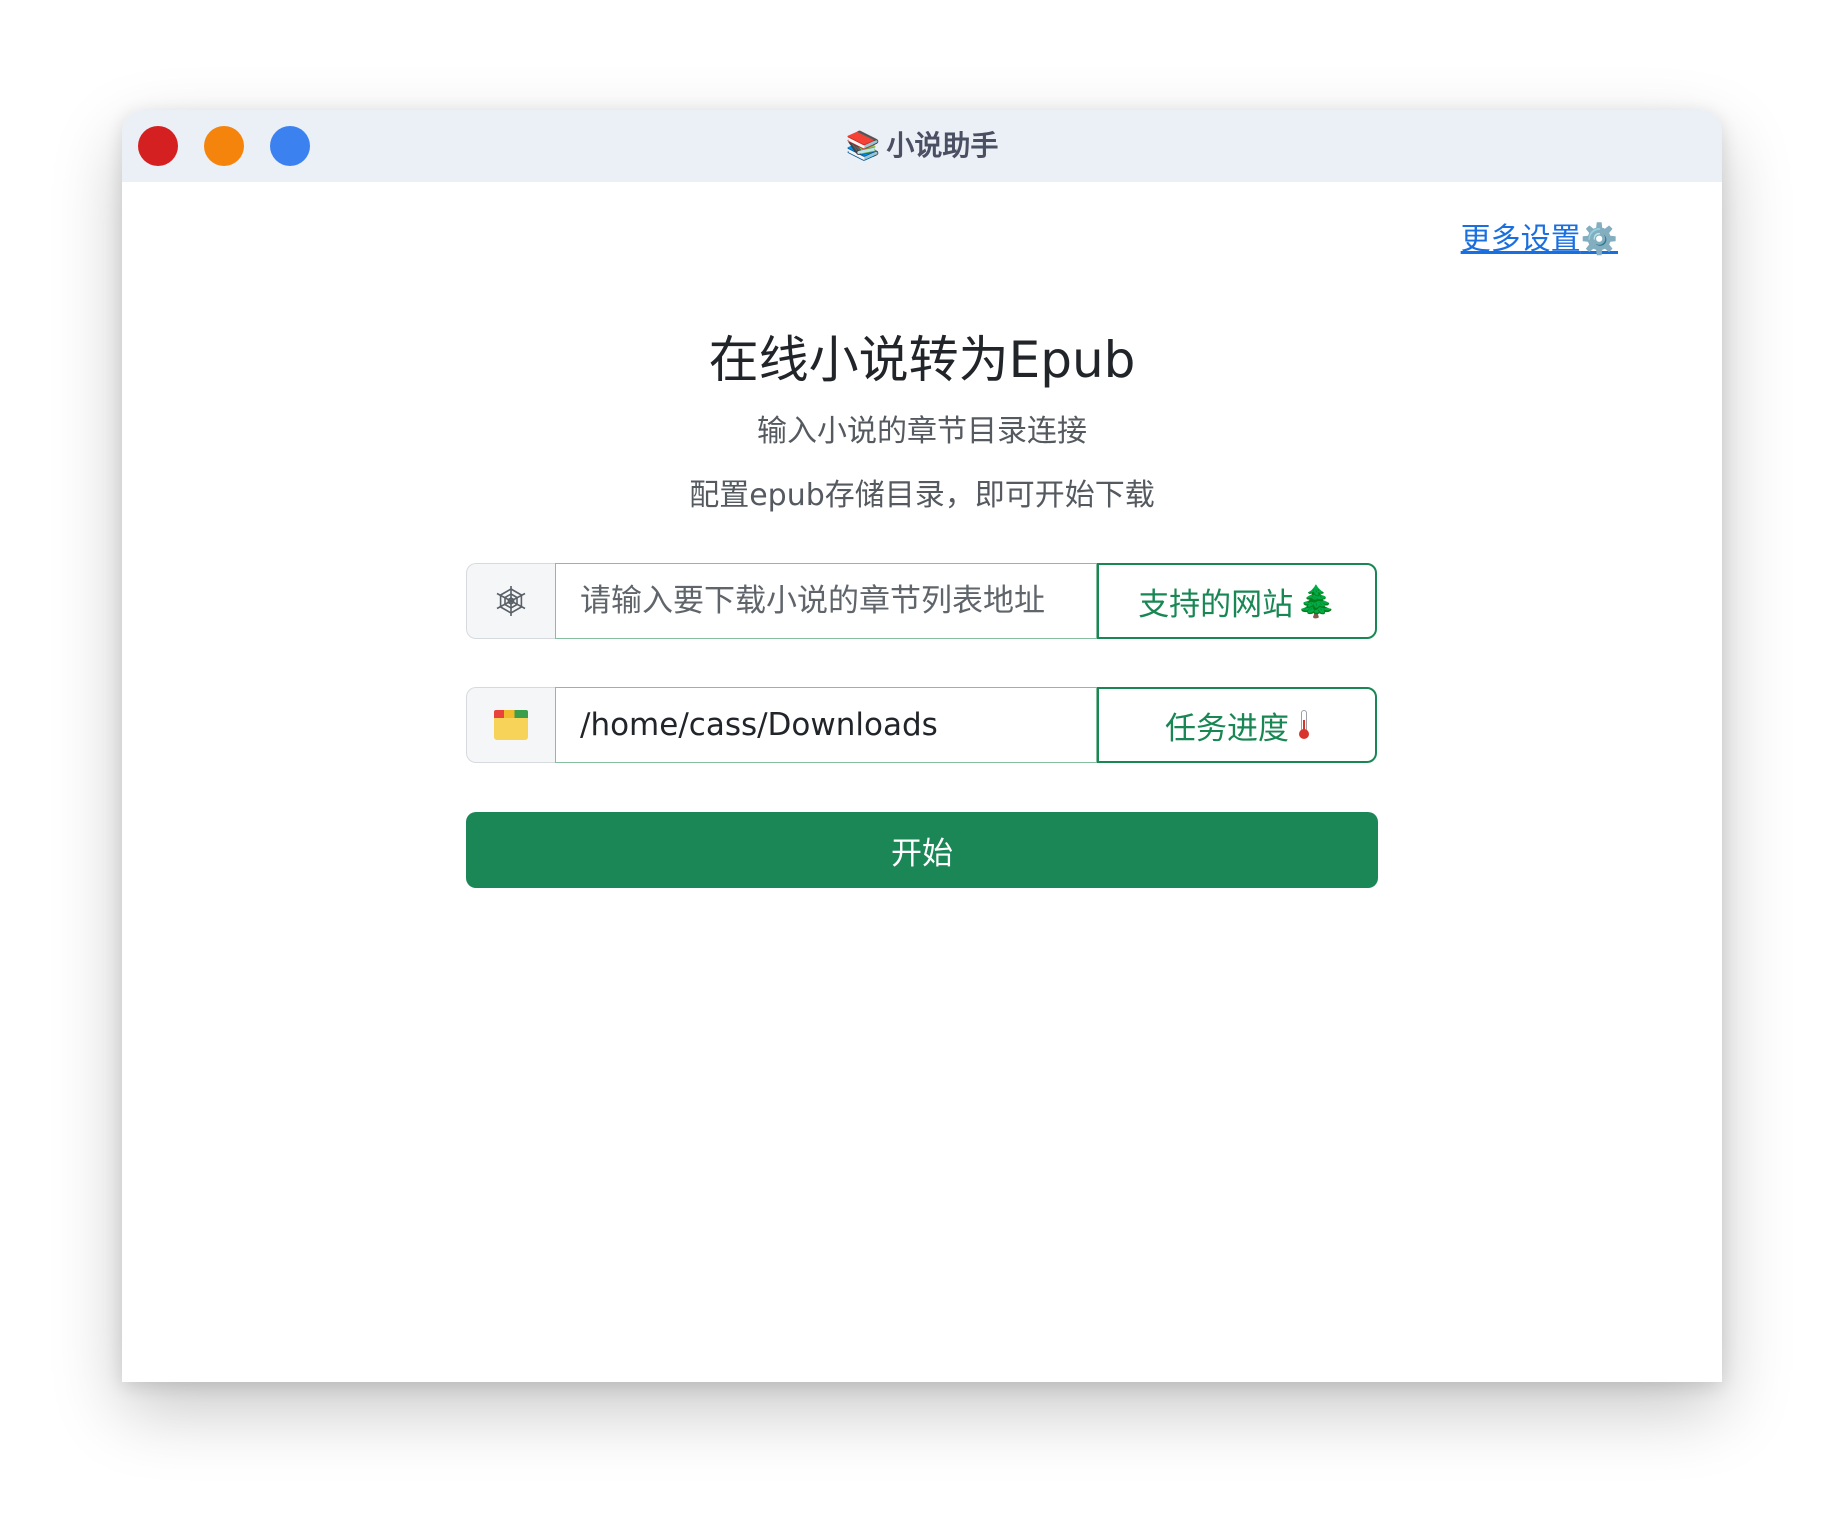 The image size is (1844, 1516). Describe the element at coordinates (1227, 728) in the screenshot. I see `task-progress-label: 任务进度` at that location.